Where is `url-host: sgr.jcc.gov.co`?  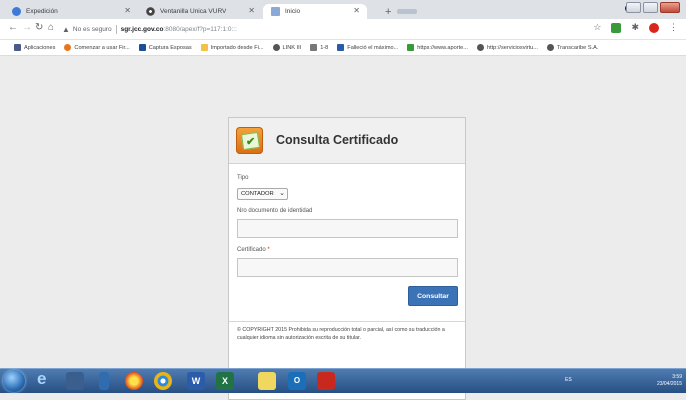
url-host: sgr.jcc.gov.co is located at coordinates (142, 29).